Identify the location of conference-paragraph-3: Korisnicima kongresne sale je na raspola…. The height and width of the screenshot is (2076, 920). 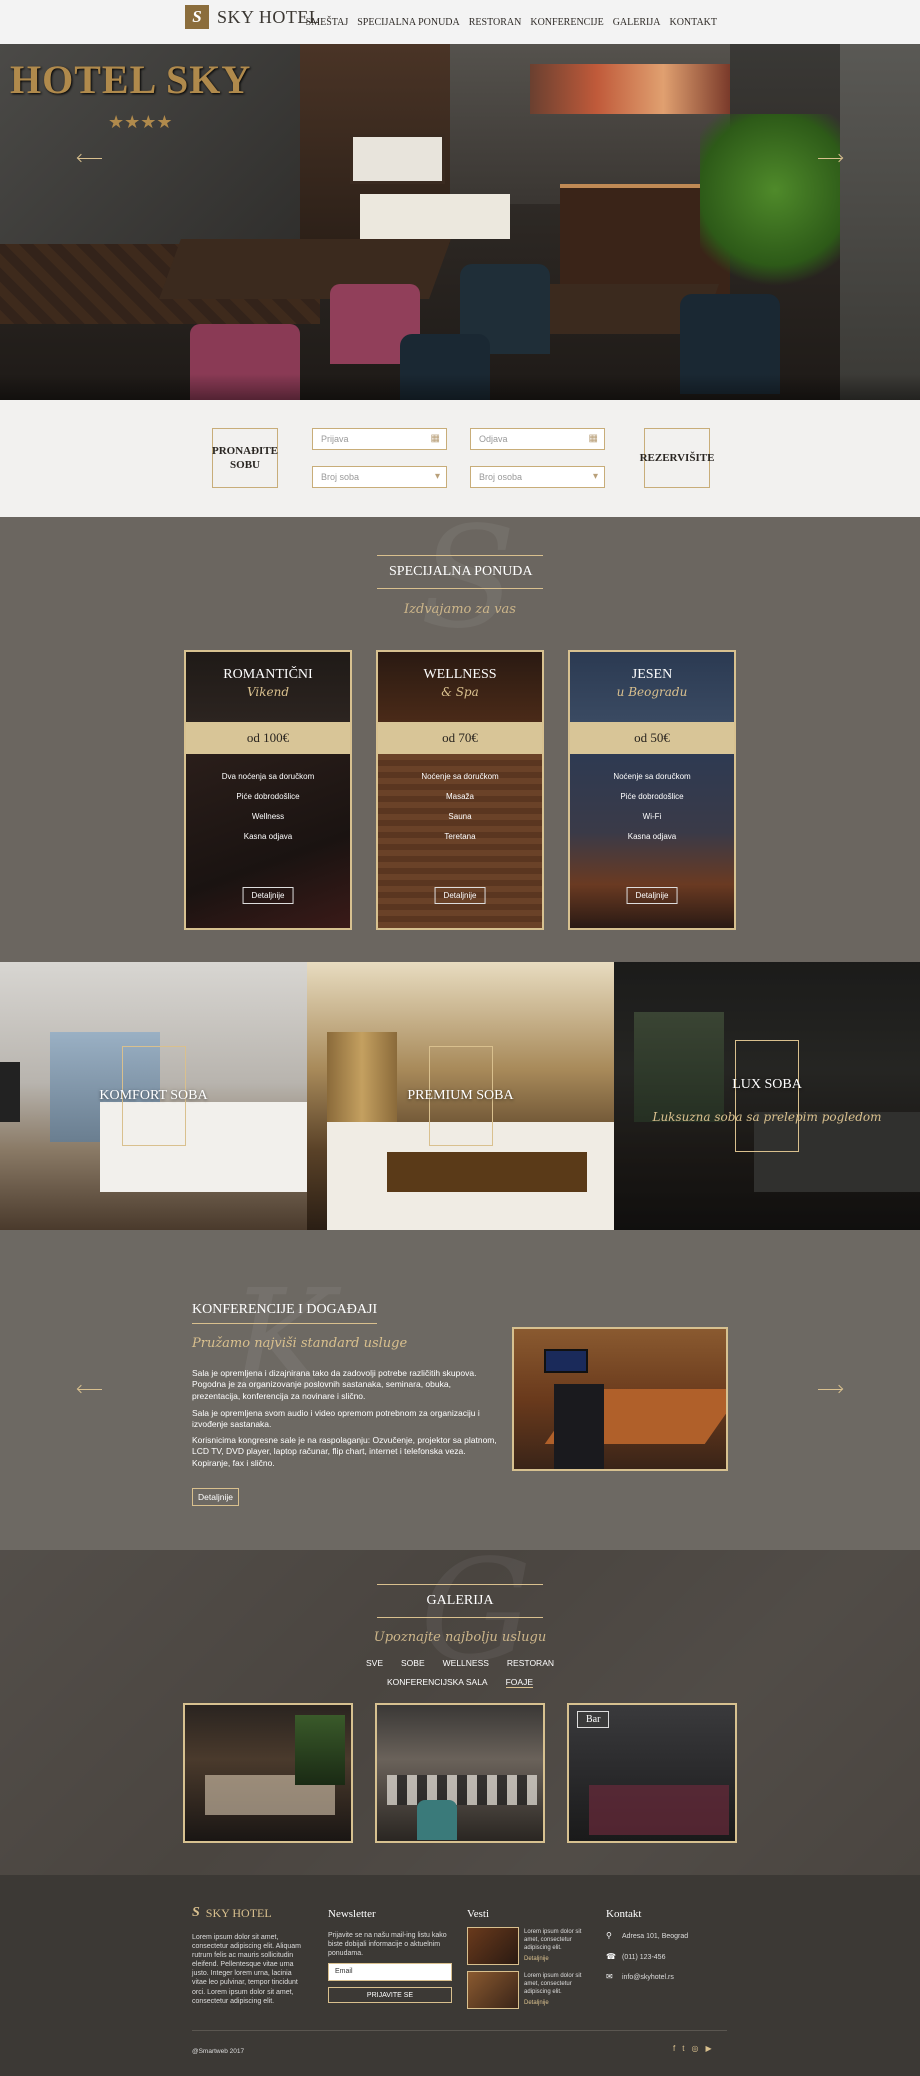
(344, 1451).